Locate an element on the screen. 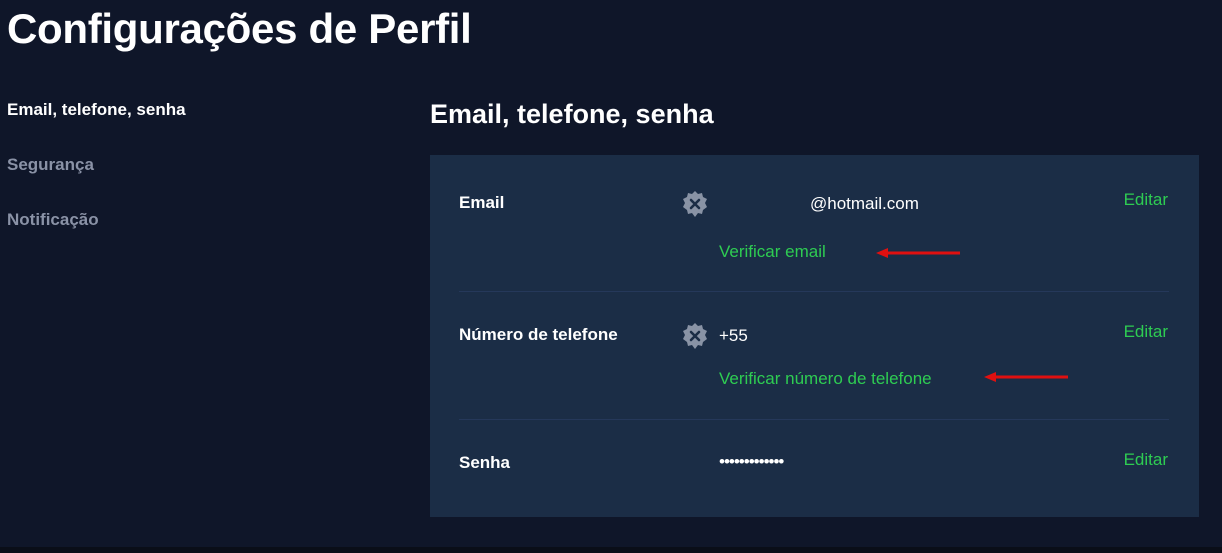  sidebar-item-notification: Notificação is located at coordinates (157, 235).